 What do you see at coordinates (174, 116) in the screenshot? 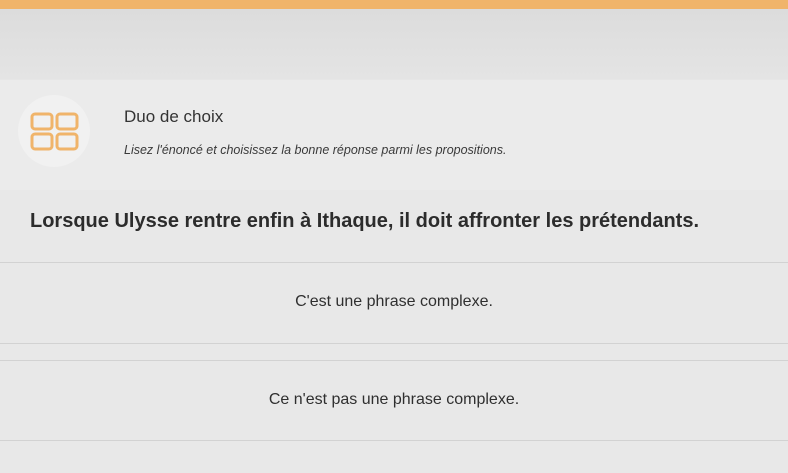
I see `activity-title: Duo de choix` at bounding box center [174, 116].